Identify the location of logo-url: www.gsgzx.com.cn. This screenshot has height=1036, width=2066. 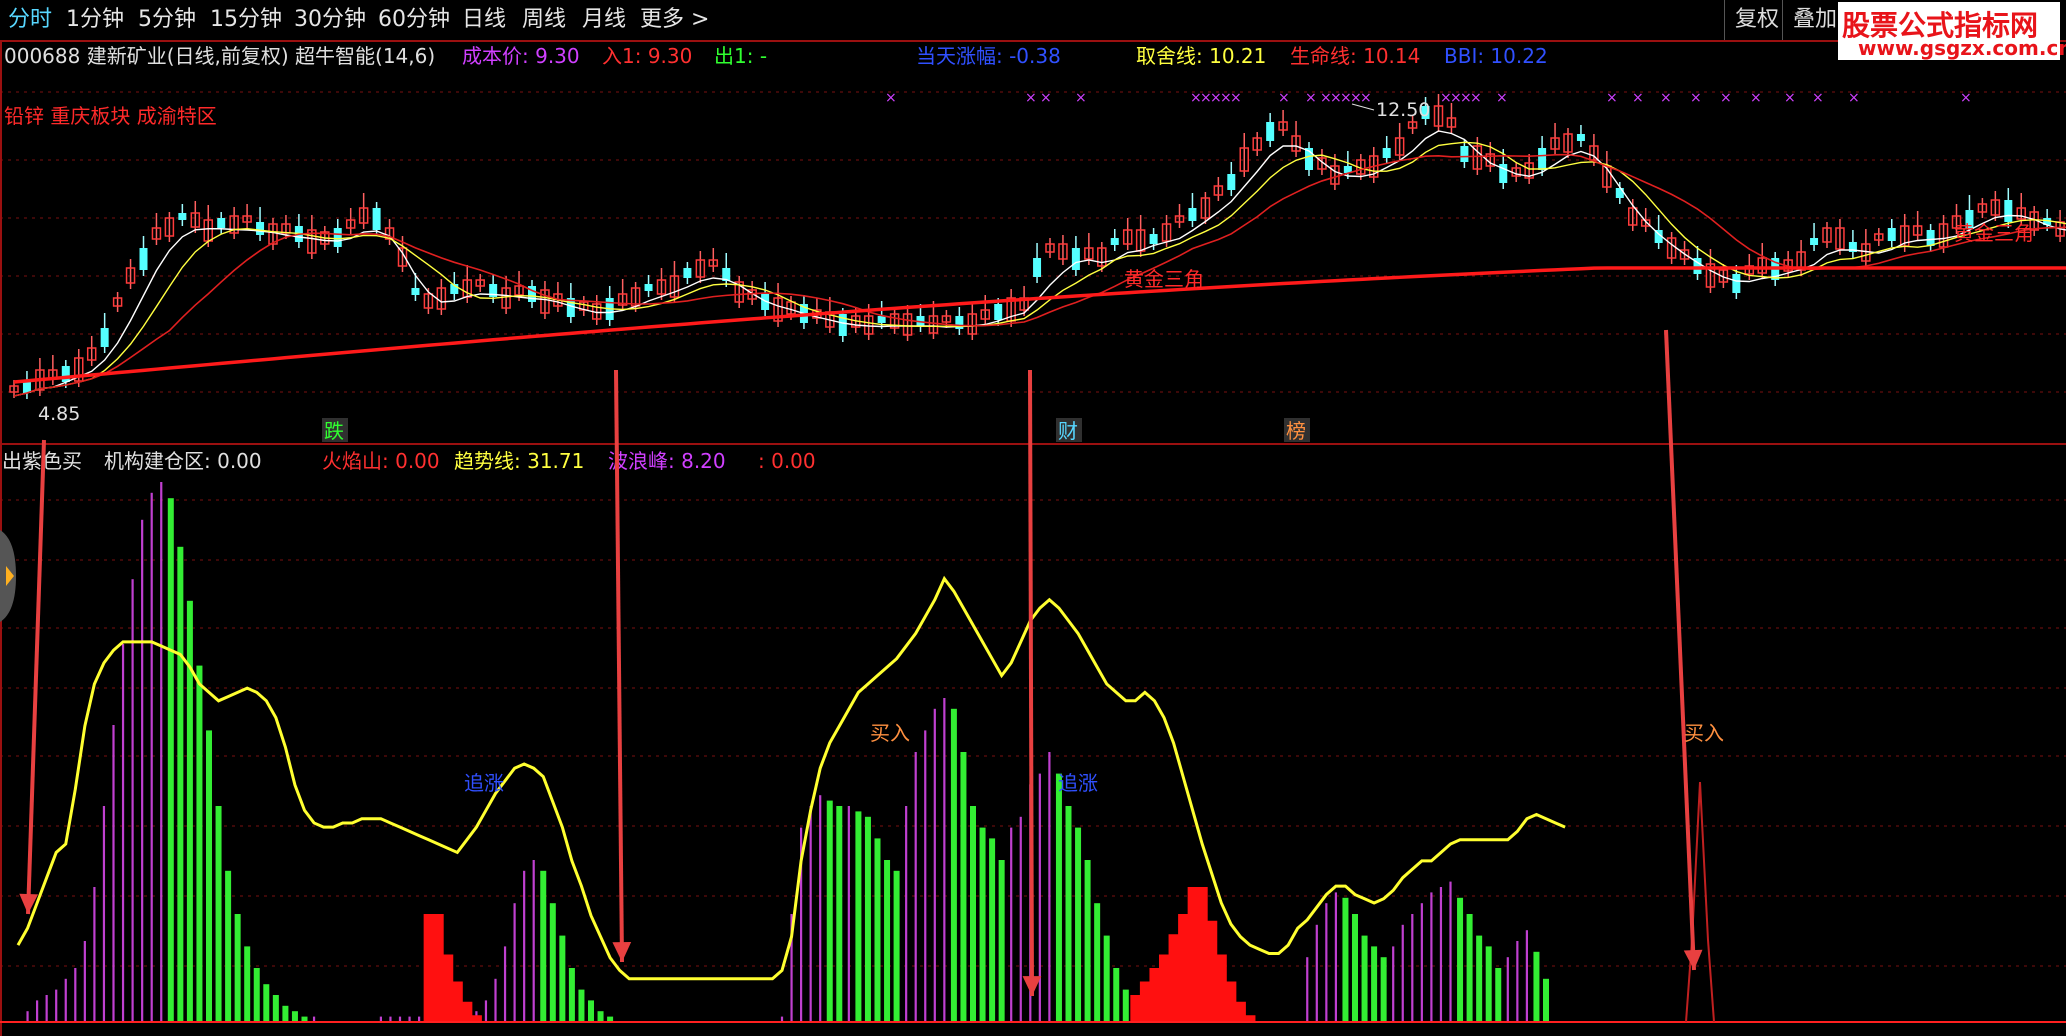
(1962, 48).